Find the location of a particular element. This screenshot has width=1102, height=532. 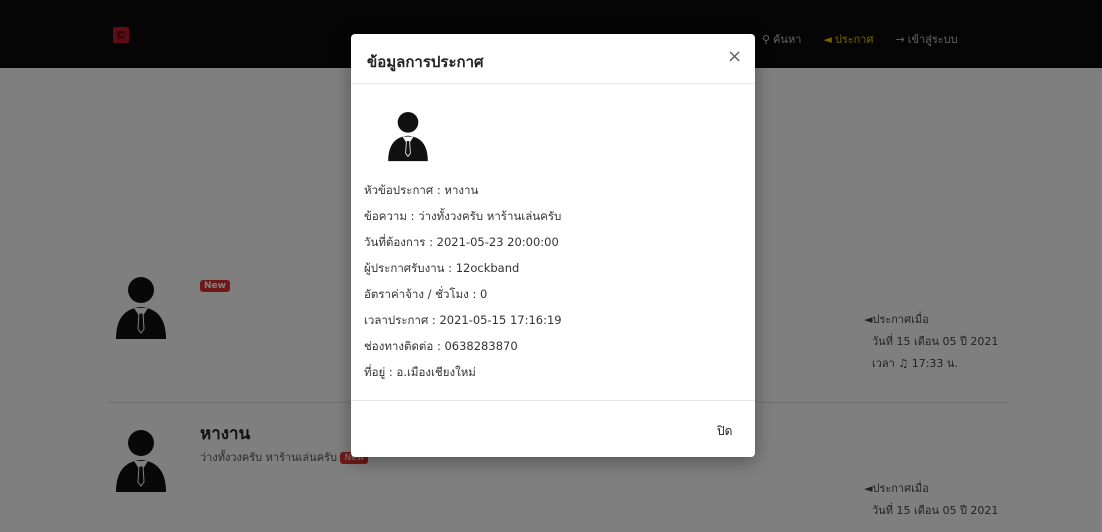

detail-hourly-rate: อัตราค่าจ้าง / ชั่วโมง : 0 is located at coordinates (426, 294).